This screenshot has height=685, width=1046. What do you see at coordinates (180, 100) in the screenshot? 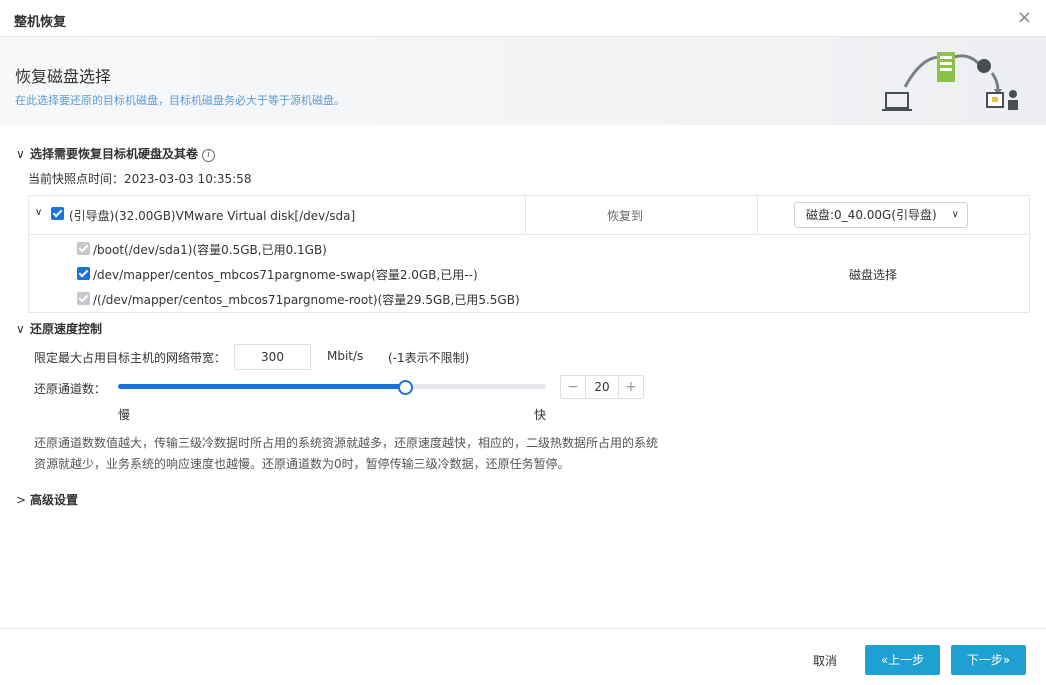
I see `step-description: 在此选择要还原的目标机磁盘，目标机磁盘务必大于等于源机磁盘。` at bounding box center [180, 100].